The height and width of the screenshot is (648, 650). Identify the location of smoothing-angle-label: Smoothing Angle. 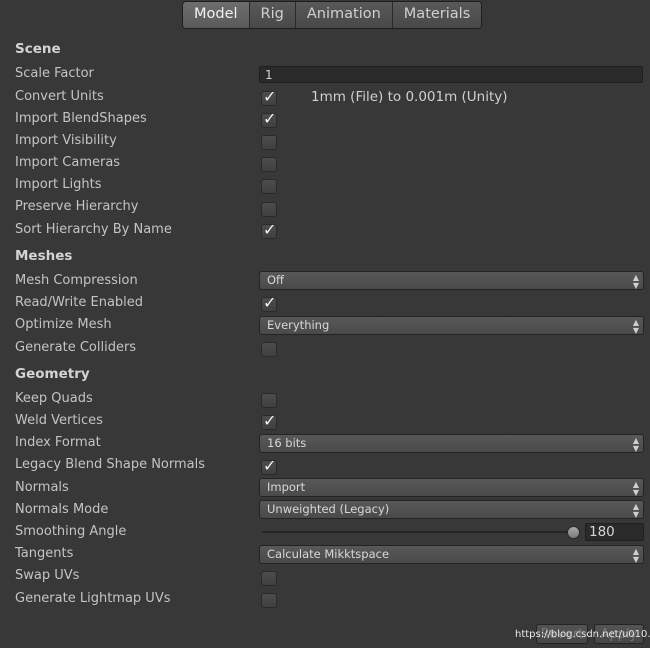
(71, 531).